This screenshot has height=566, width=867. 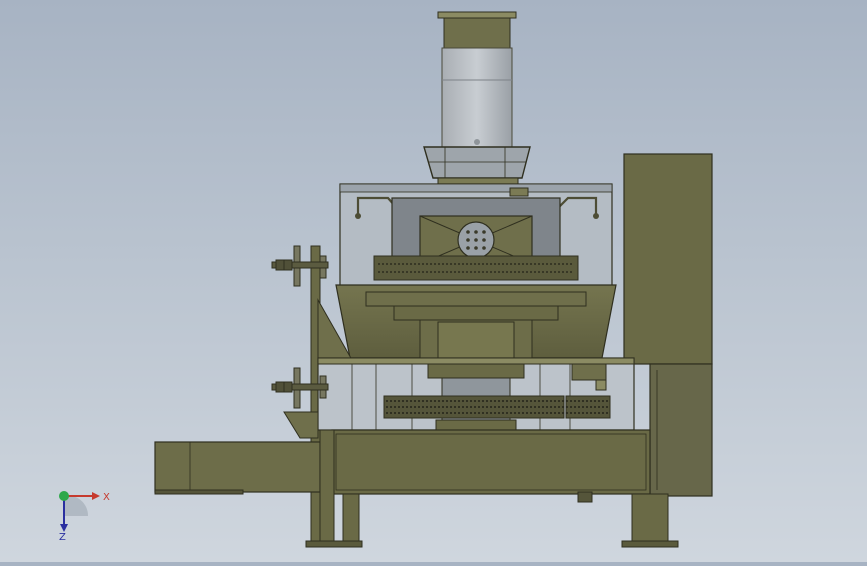 What do you see at coordinates (476, 268) in the screenshot?
I see `upper-gear-ring` at bounding box center [476, 268].